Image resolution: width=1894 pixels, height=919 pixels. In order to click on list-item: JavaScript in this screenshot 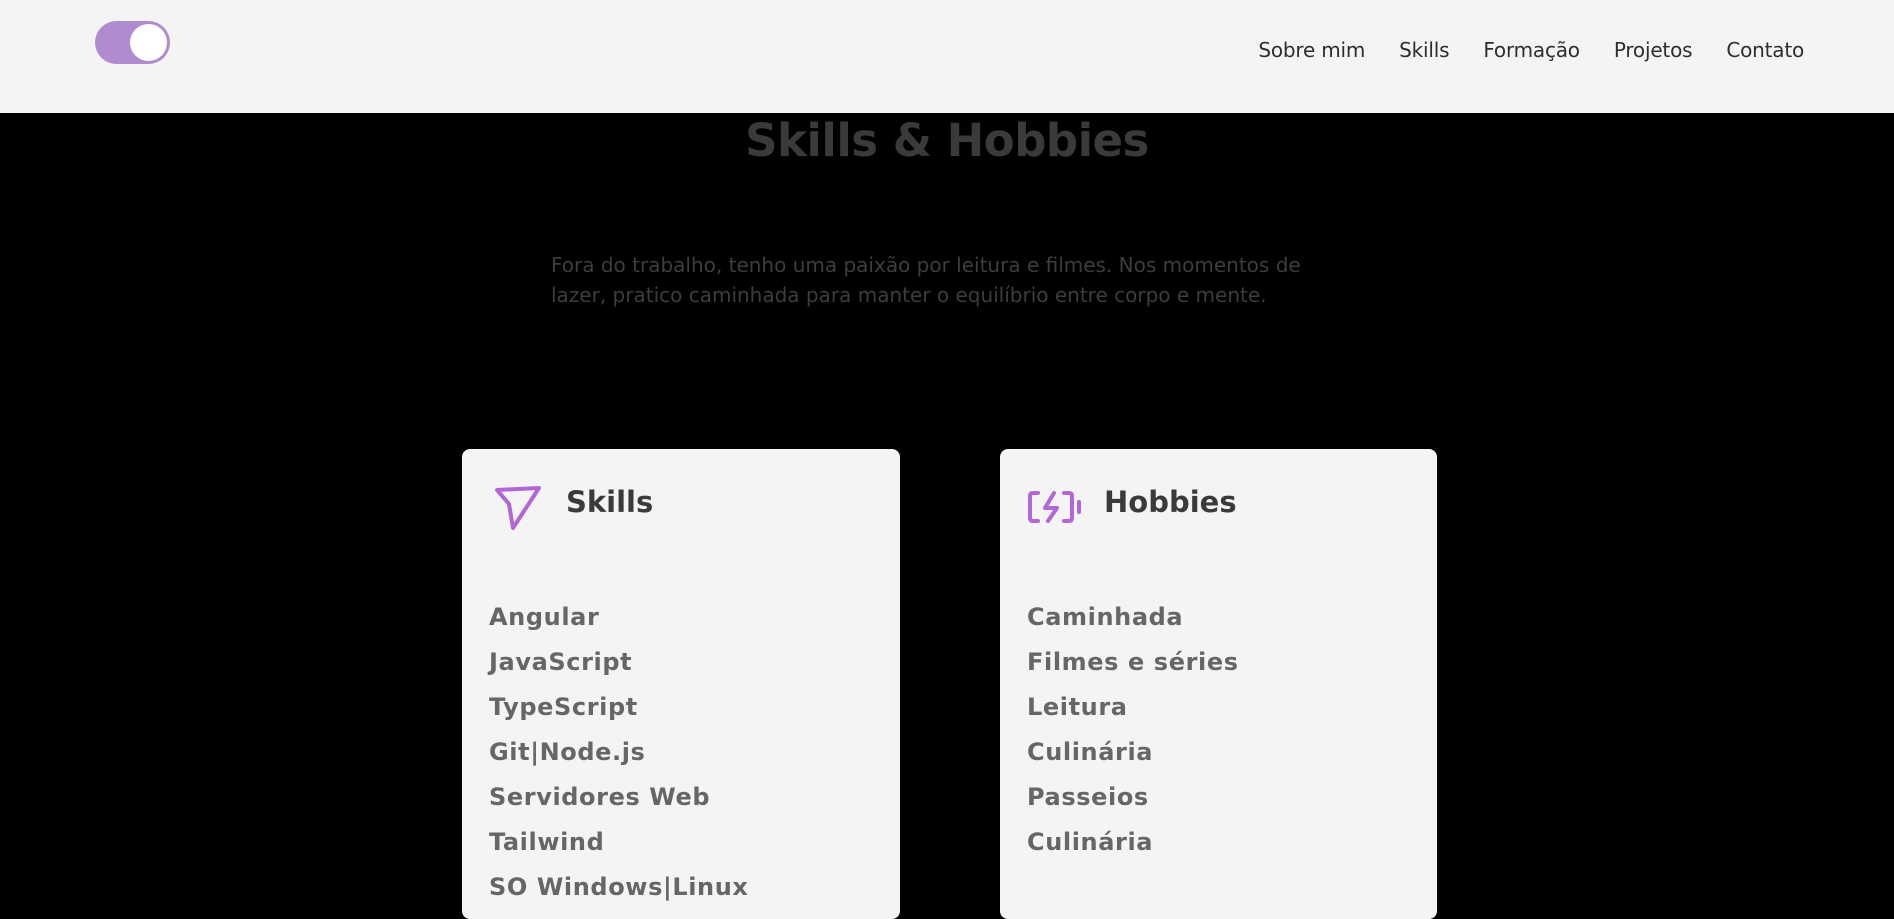, I will do `click(561, 662)`.